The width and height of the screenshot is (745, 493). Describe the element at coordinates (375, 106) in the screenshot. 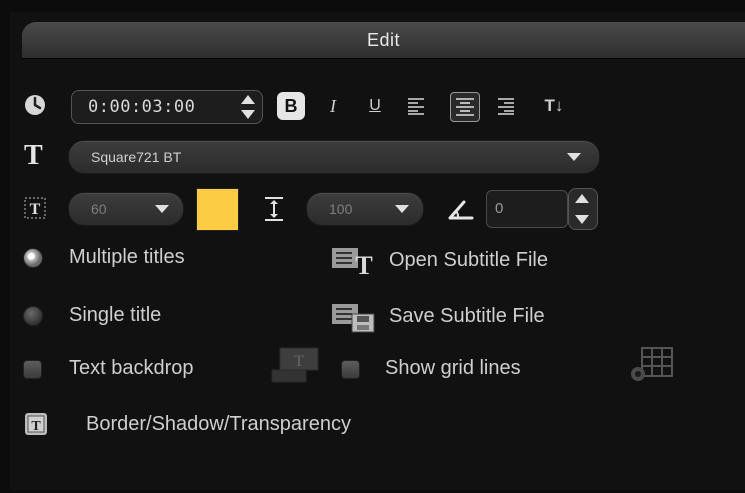

I see `underline-button: U` at that location.